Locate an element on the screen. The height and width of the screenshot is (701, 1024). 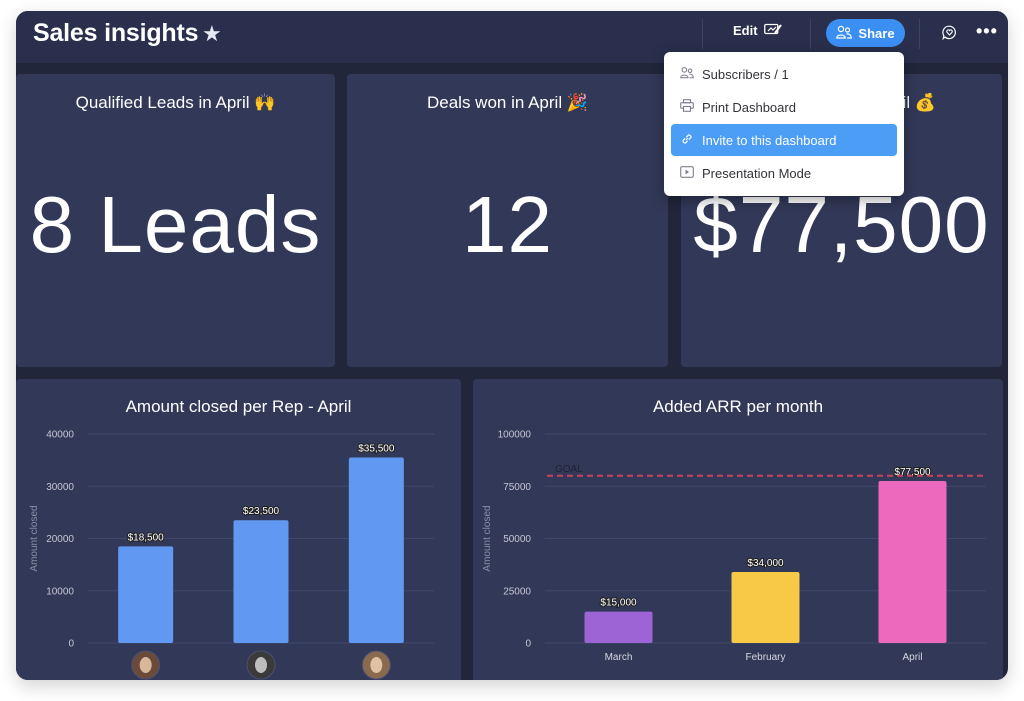
star-icon: ★ is located at coordinates (212, 34).